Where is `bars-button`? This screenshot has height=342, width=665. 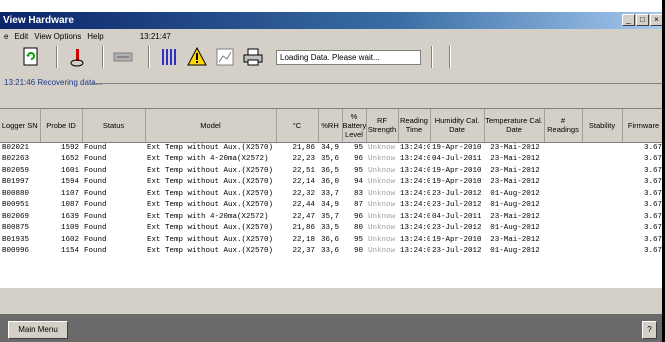
bars-button is located at coordinates (169, 57).